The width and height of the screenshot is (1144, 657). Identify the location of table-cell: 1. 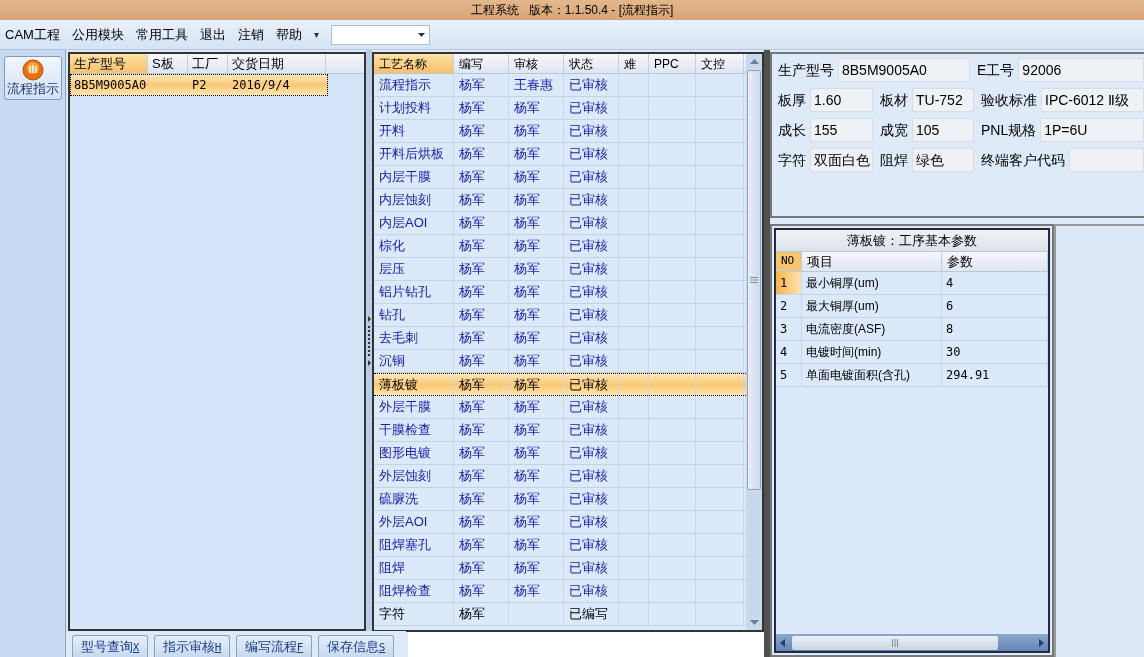
(789, 283).